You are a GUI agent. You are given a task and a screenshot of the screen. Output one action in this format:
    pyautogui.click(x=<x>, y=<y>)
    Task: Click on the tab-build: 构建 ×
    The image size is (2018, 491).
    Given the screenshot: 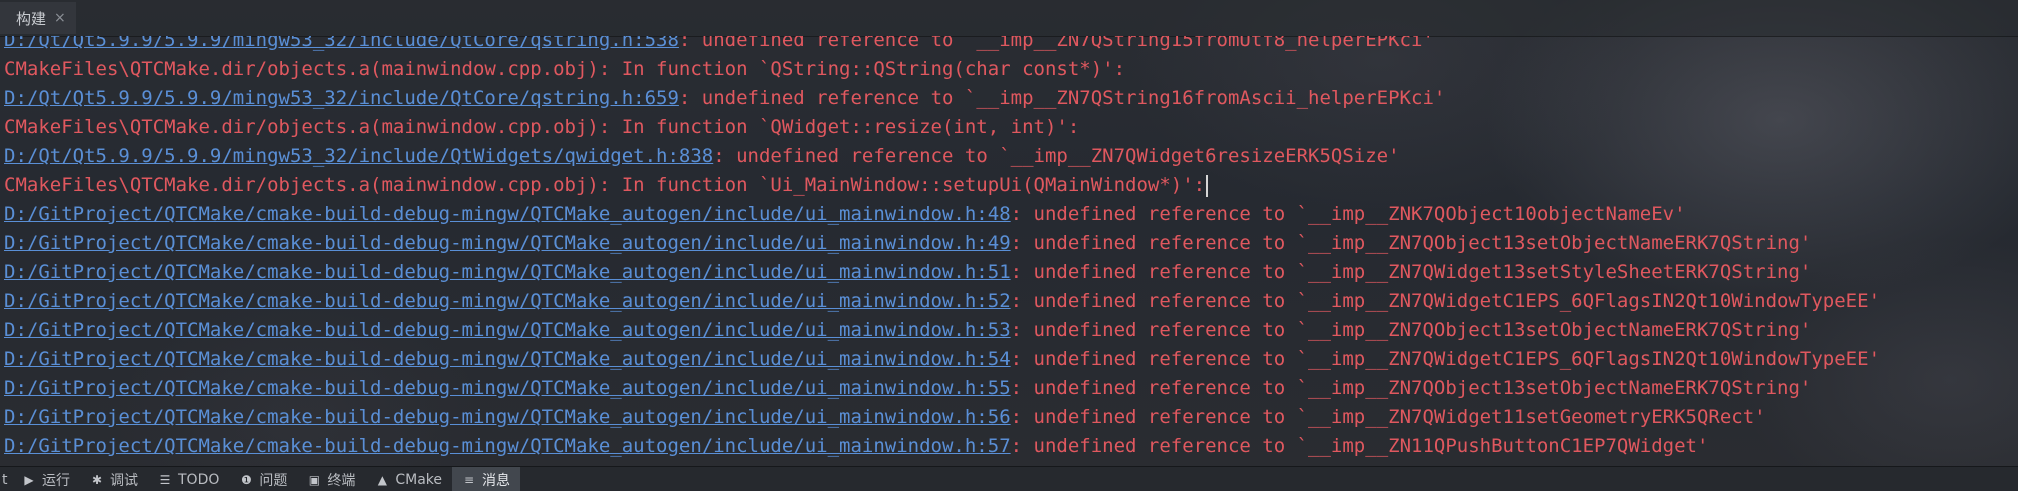 What is the action you would take?
    pyautogui.click(x=38, y=18)
    